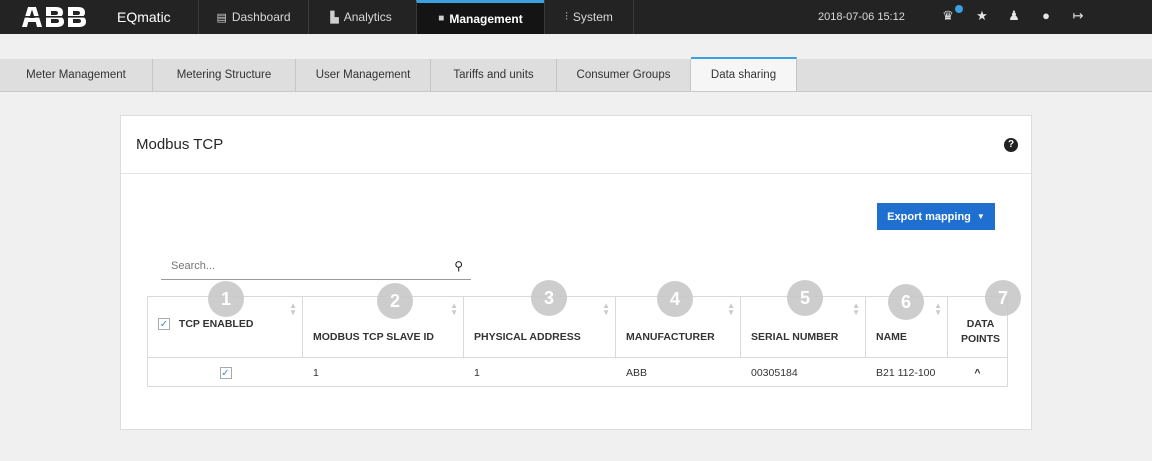 The height and width of the screenshot is (461, 1152). I want to click on callout-badge-5: 5, so click(805, 298).